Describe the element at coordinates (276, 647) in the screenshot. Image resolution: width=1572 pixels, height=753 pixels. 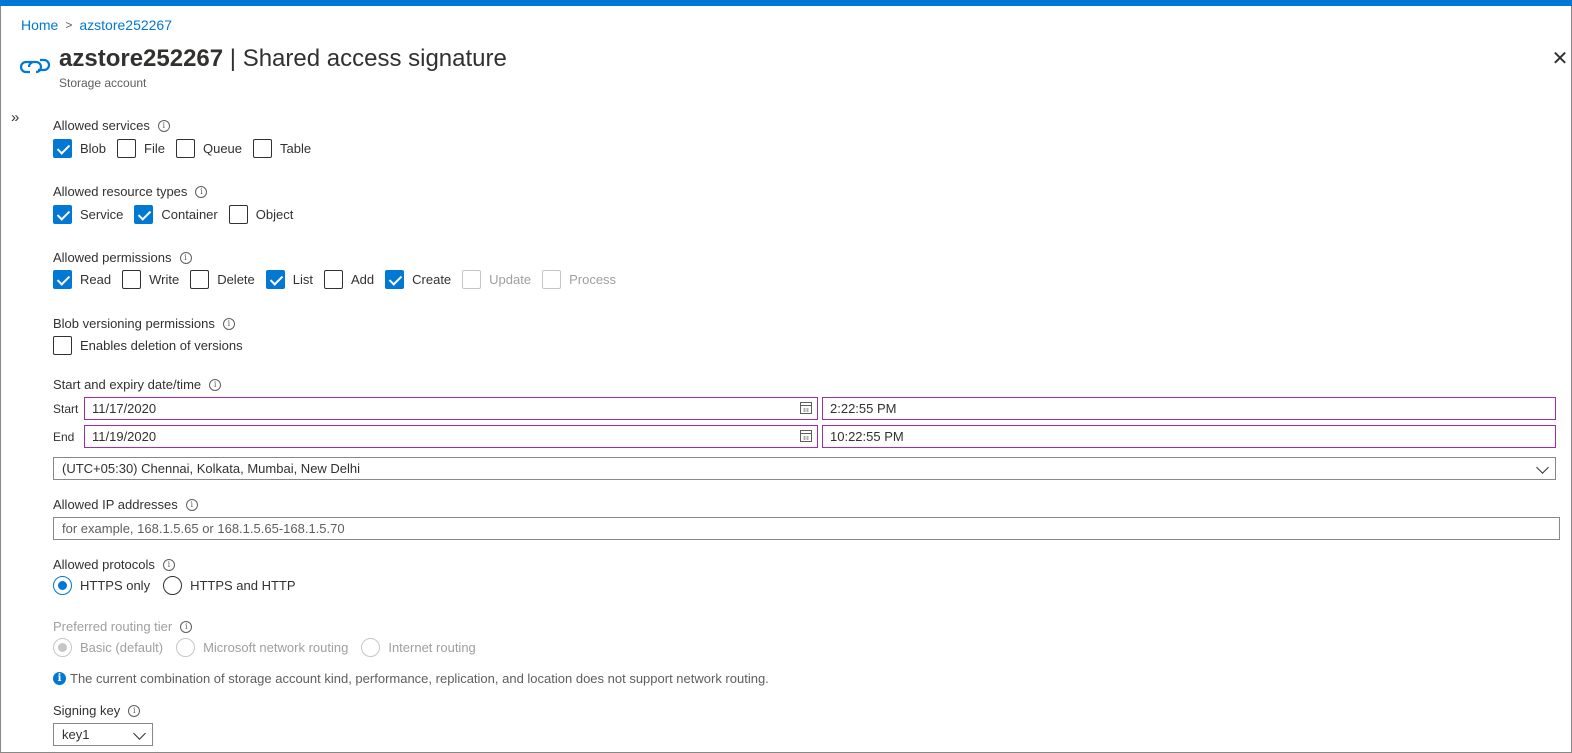
I see `radio-label: Microsoft network routing` at that location.